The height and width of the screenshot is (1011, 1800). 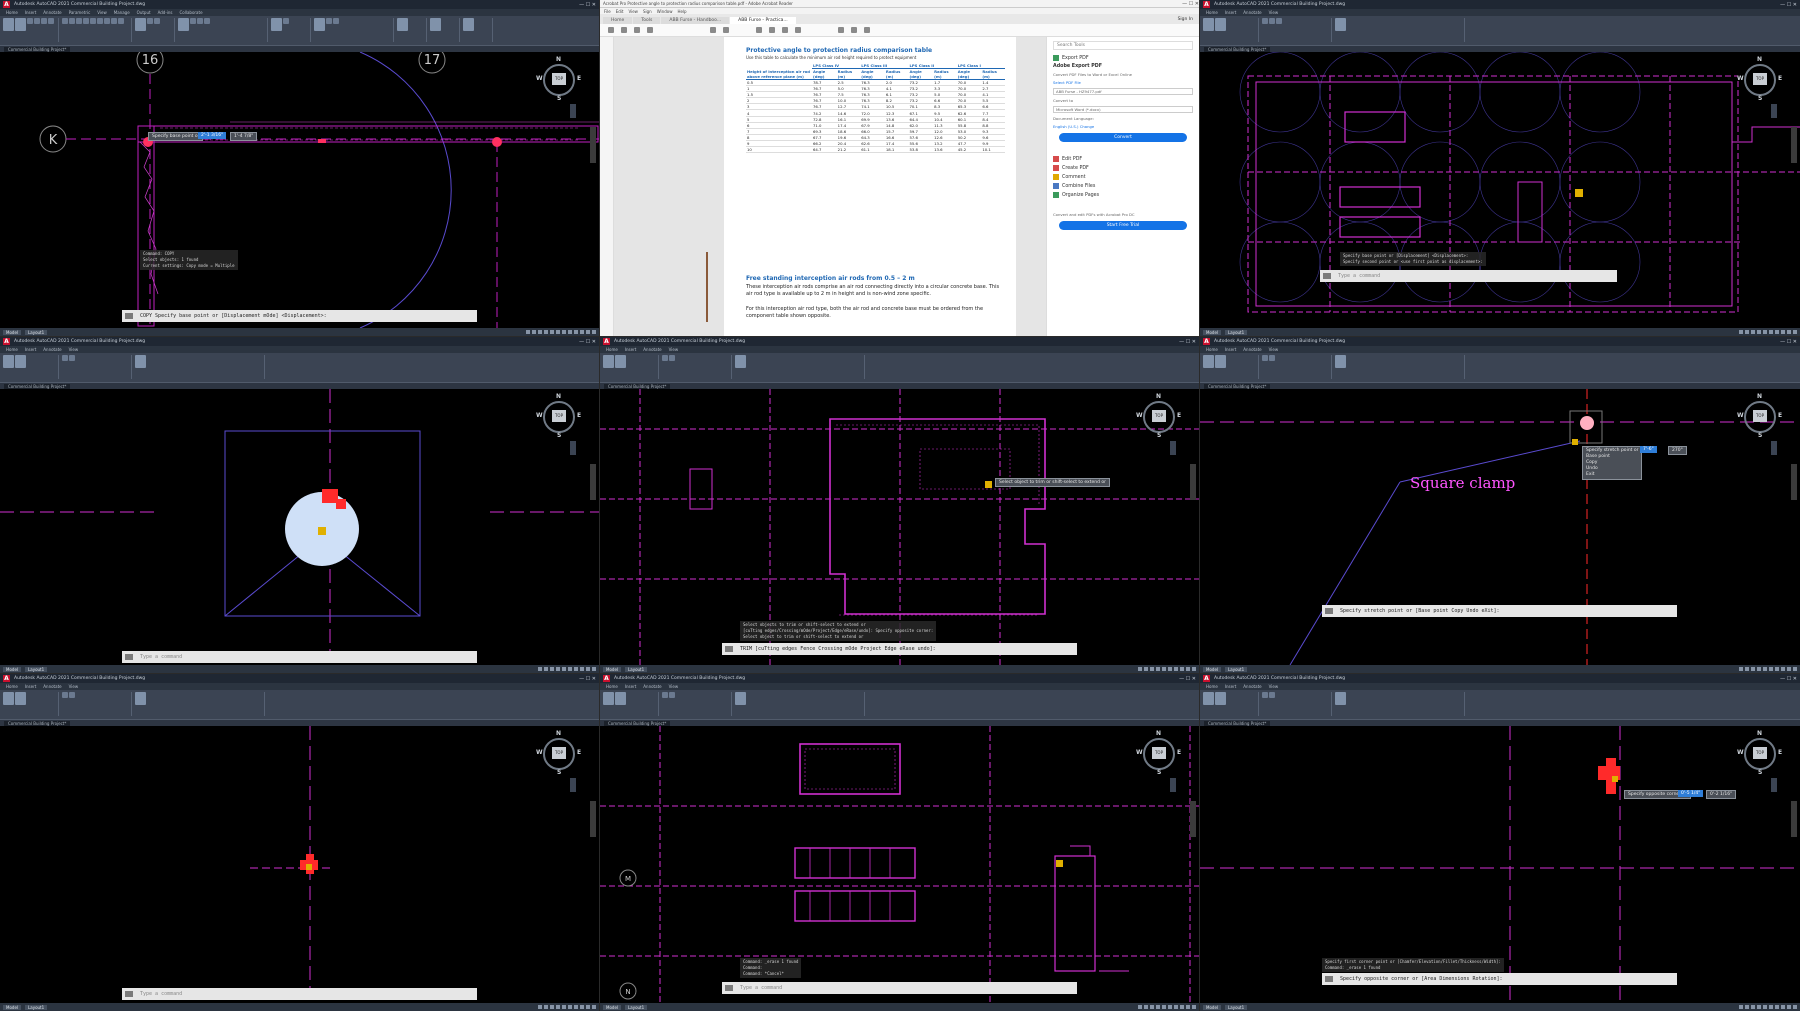 What do you see at coordinates (122, 12) in the screenshot?
I see `ribbon-tab-manage: Manage` at bounding box center [122, 12].